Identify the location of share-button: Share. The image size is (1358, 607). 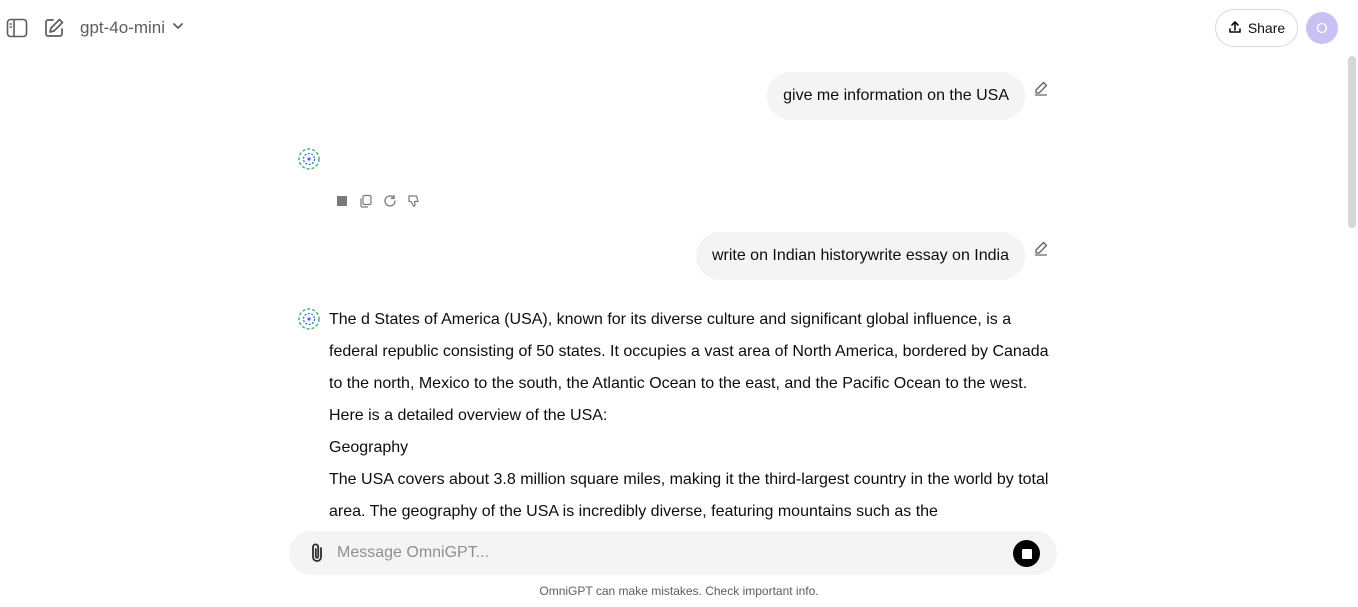
(1256, 28).